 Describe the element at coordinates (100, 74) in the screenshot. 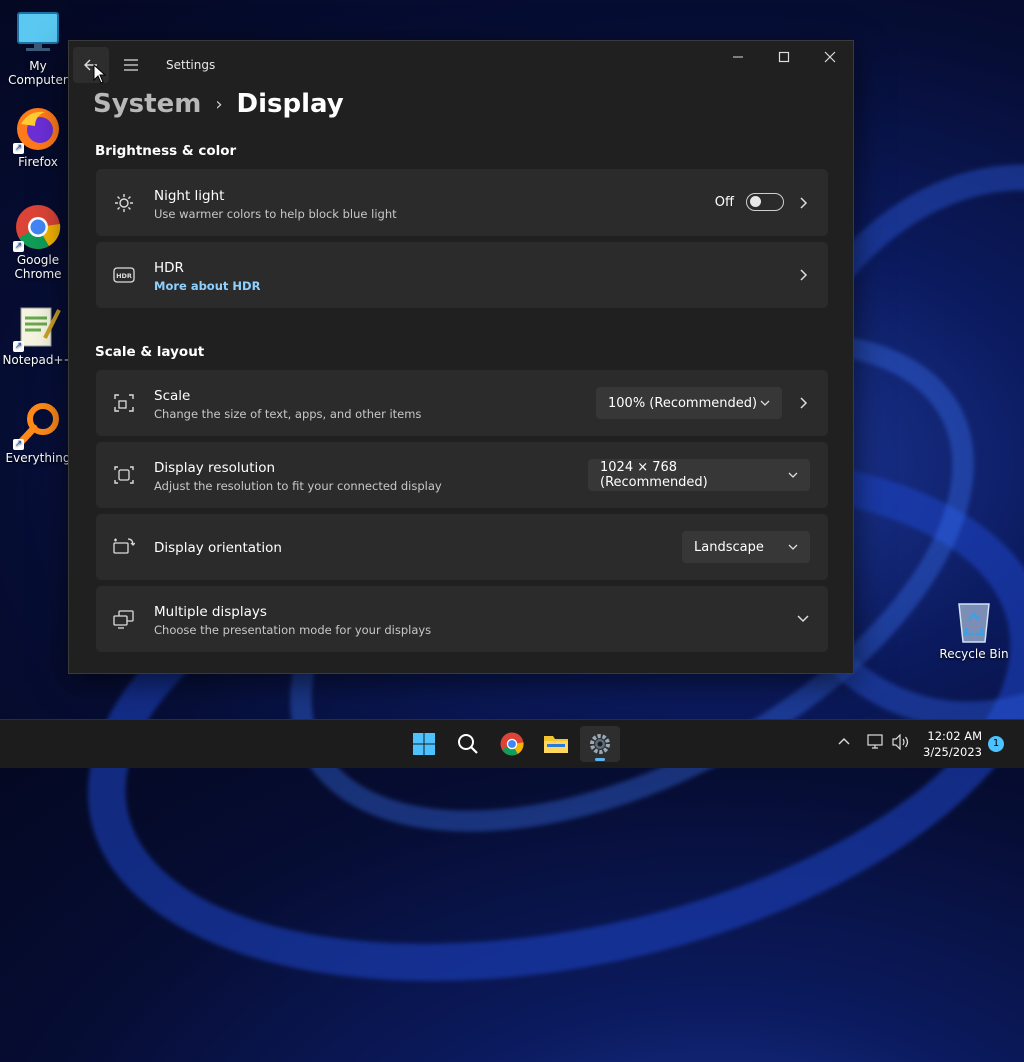

I see `mouse-cursor-icon` at that location.